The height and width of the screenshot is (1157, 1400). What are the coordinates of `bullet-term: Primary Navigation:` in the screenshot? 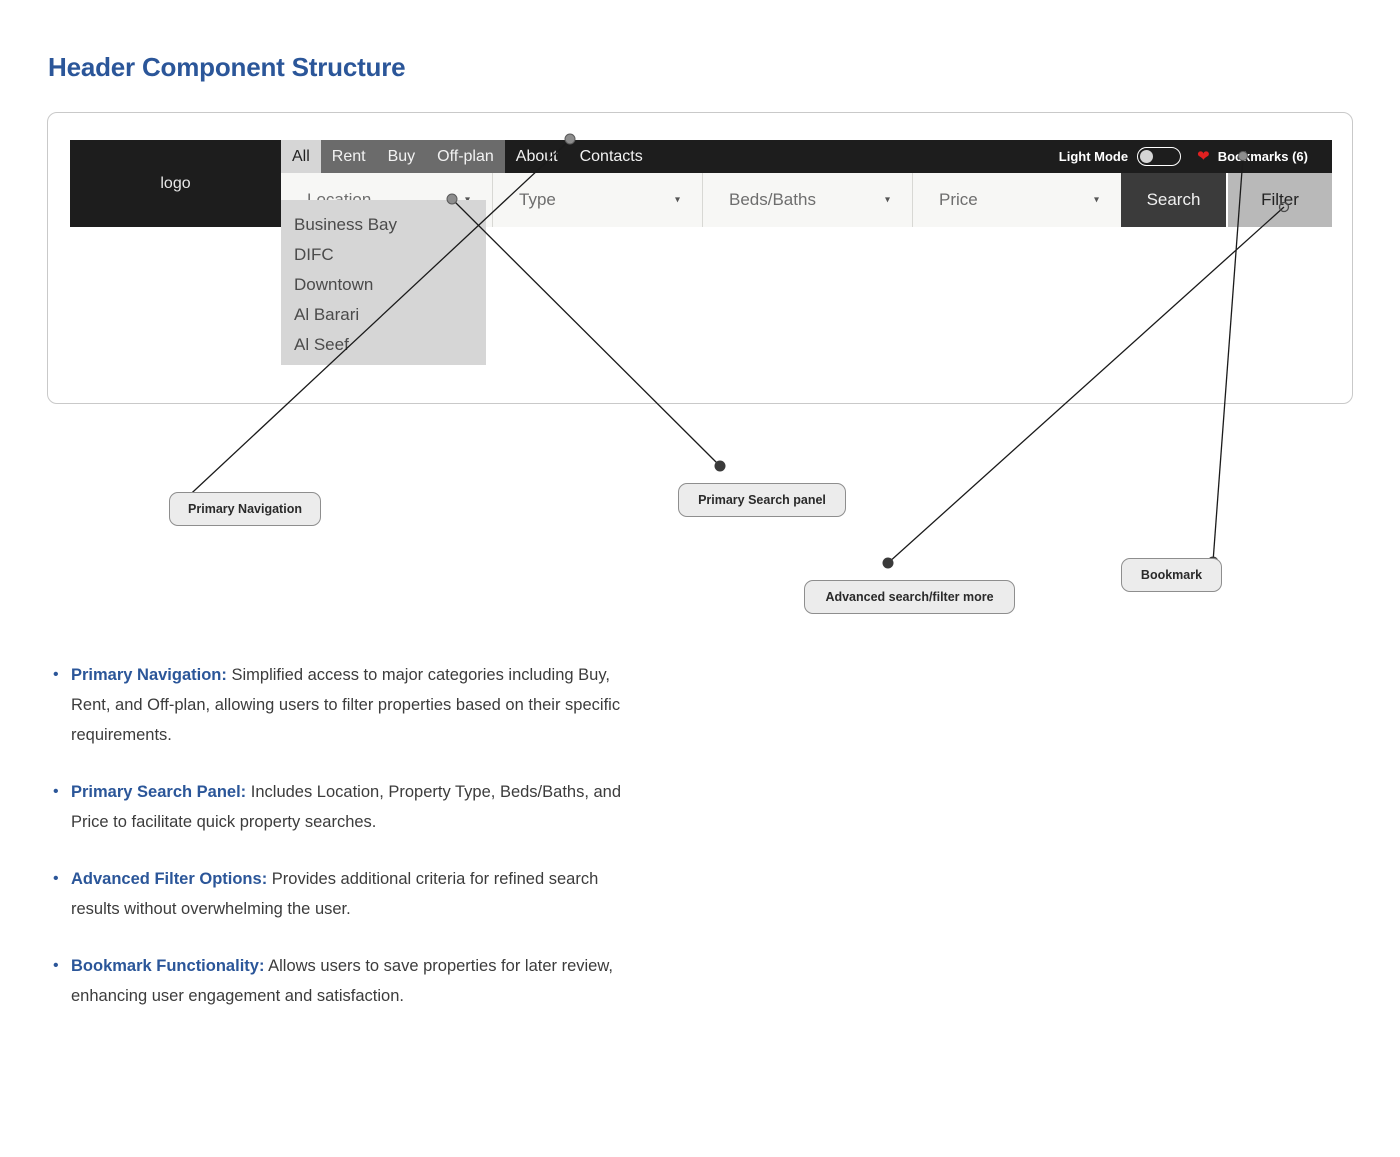 It's located at (149, 675).